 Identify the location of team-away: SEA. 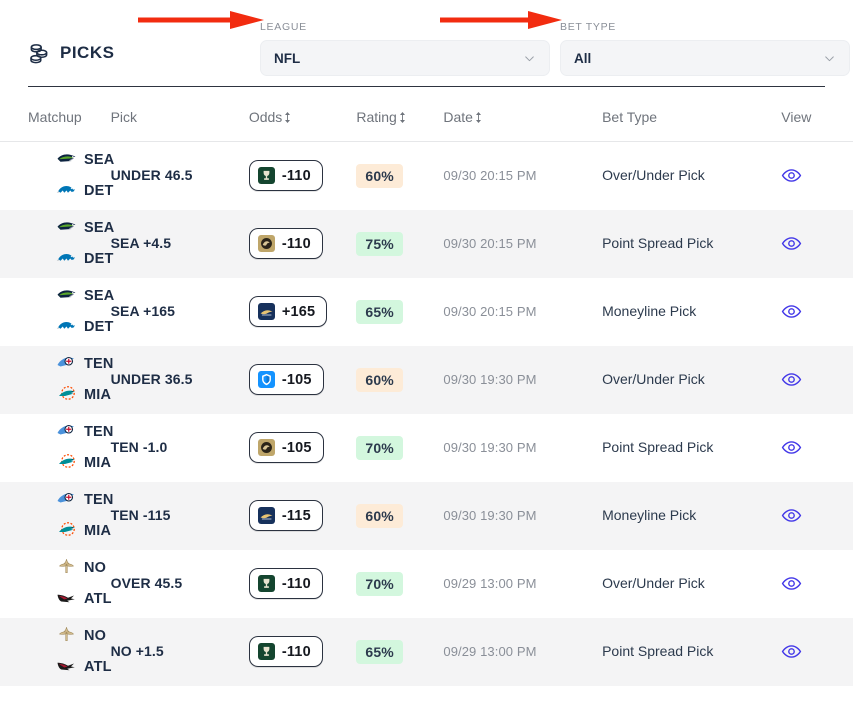
(85, 228).